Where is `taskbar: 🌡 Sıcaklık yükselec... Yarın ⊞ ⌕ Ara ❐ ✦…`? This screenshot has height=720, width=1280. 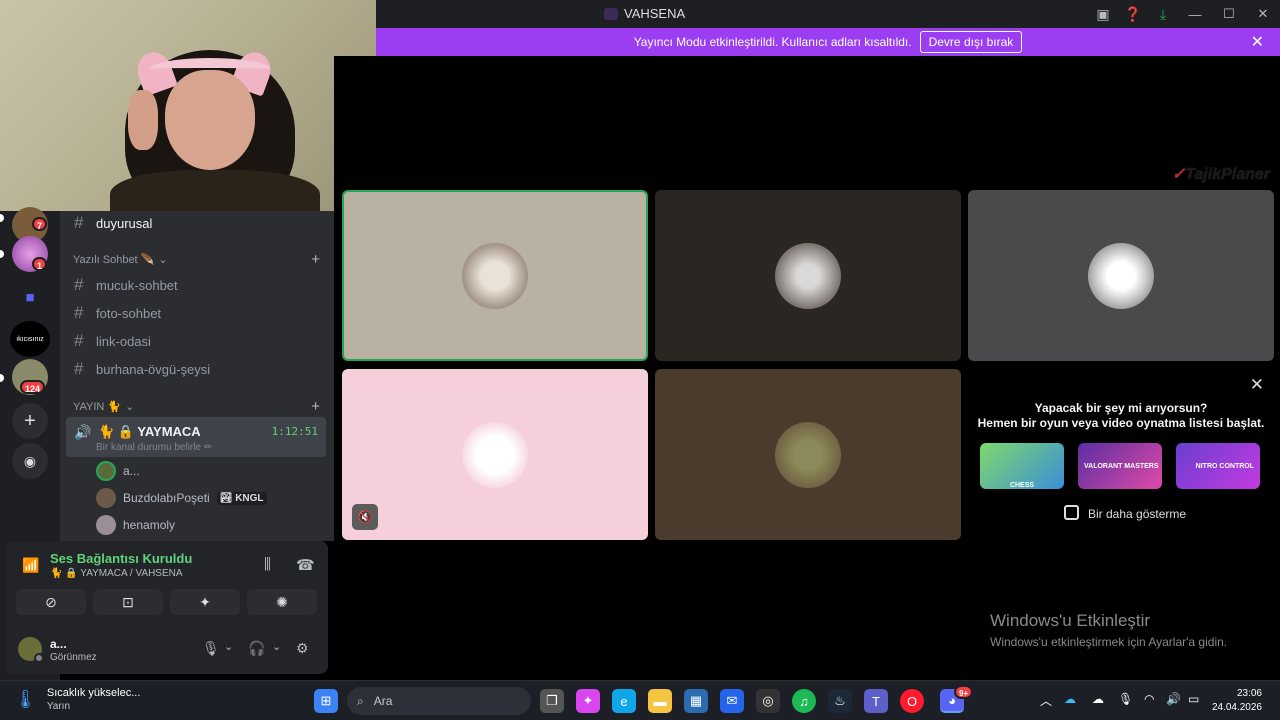
taskbar: 🌡 Sıcaklık yükselec... Yarın ⊞ ⌕ Ara ❐ ✦… is located at coordinates (640, 700).